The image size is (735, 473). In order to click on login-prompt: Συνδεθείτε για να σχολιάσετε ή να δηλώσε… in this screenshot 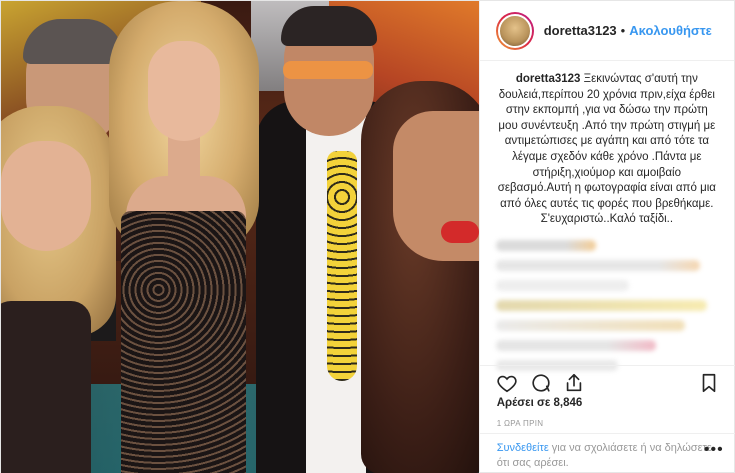, I will do `click(607, 453)`.